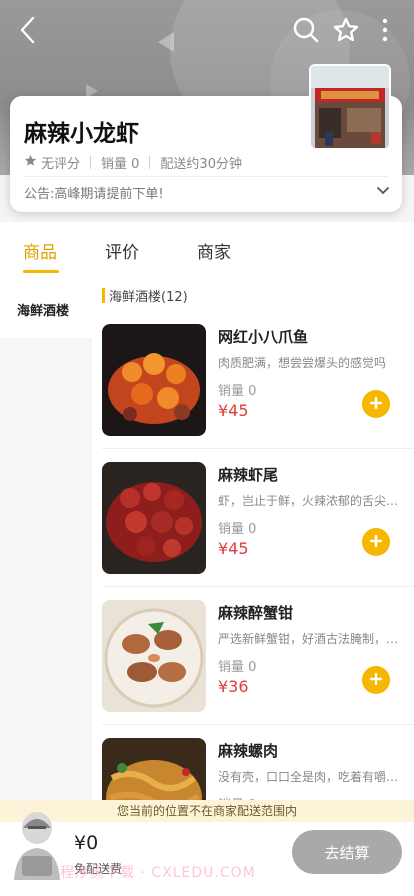  What do you see at coordinates (233, 686) in the screenshot?
I see `product-price: ¥36` at bounding box center [233, 686].